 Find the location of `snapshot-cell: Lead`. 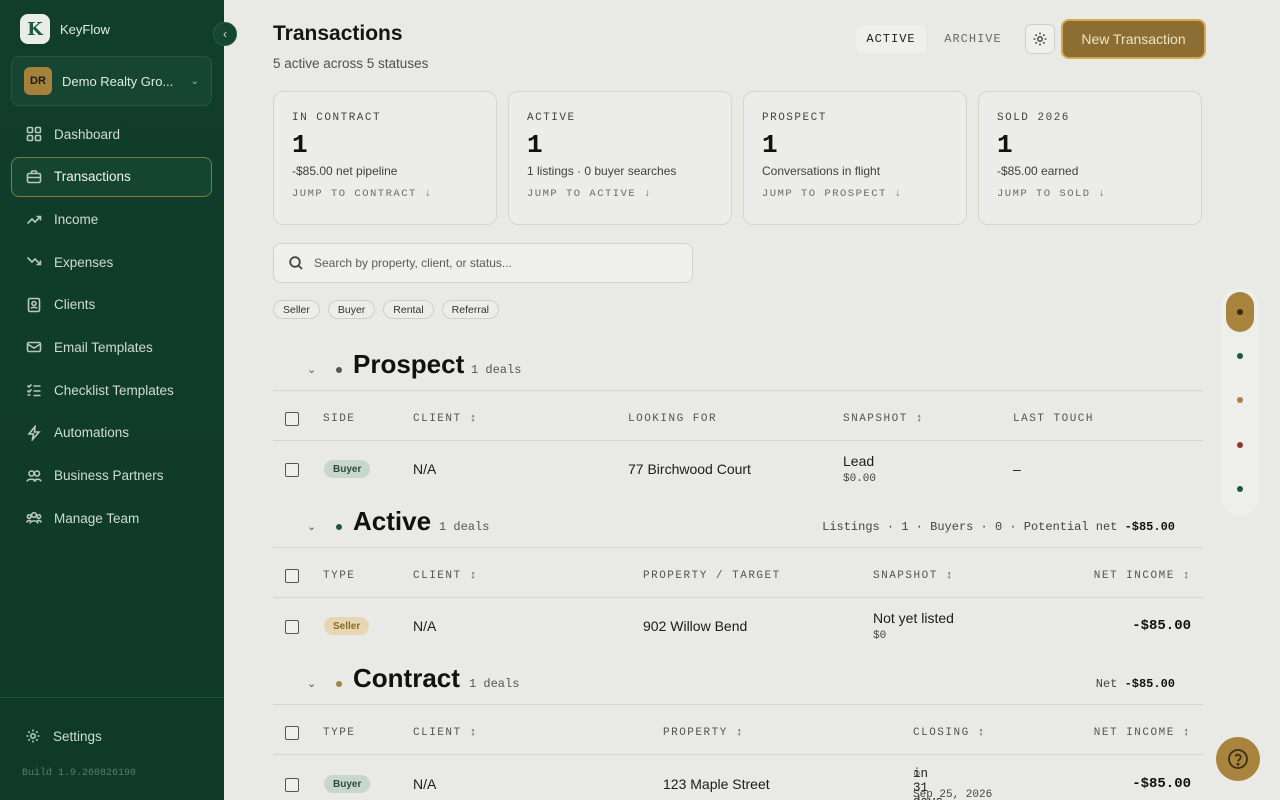

snapshot-cell: Lead is located at coordinates (859, 461).